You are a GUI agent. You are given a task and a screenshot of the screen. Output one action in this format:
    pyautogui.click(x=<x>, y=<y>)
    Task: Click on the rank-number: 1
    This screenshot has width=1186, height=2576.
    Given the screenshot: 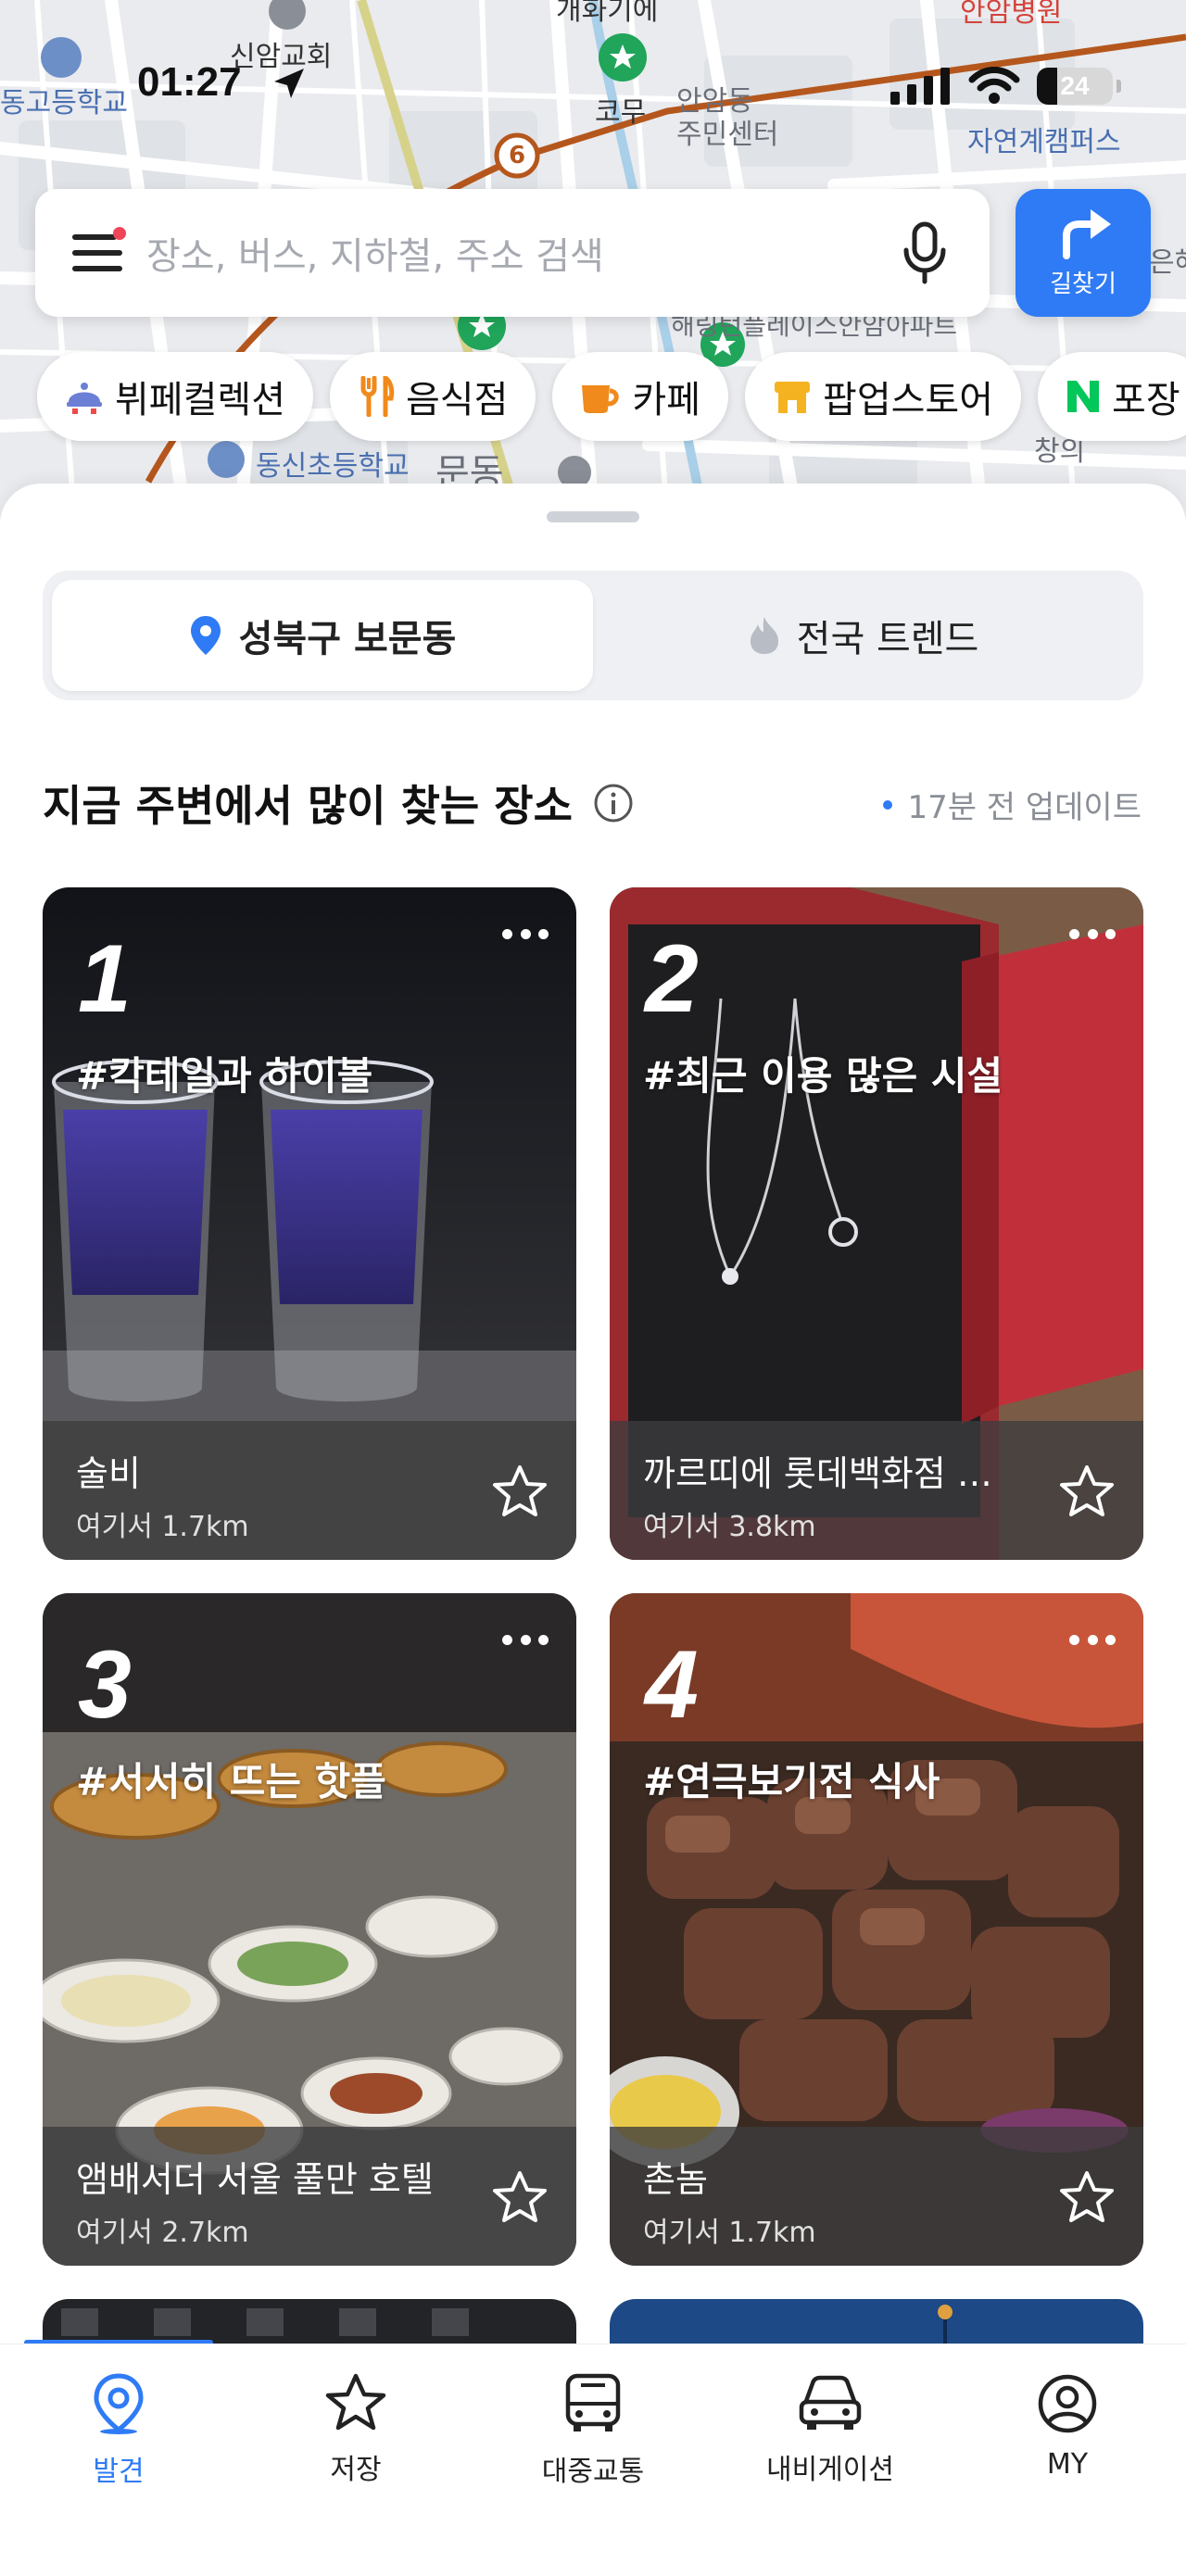 What is the action you would take?
    pyautogui.click(x=105, y=979)
    